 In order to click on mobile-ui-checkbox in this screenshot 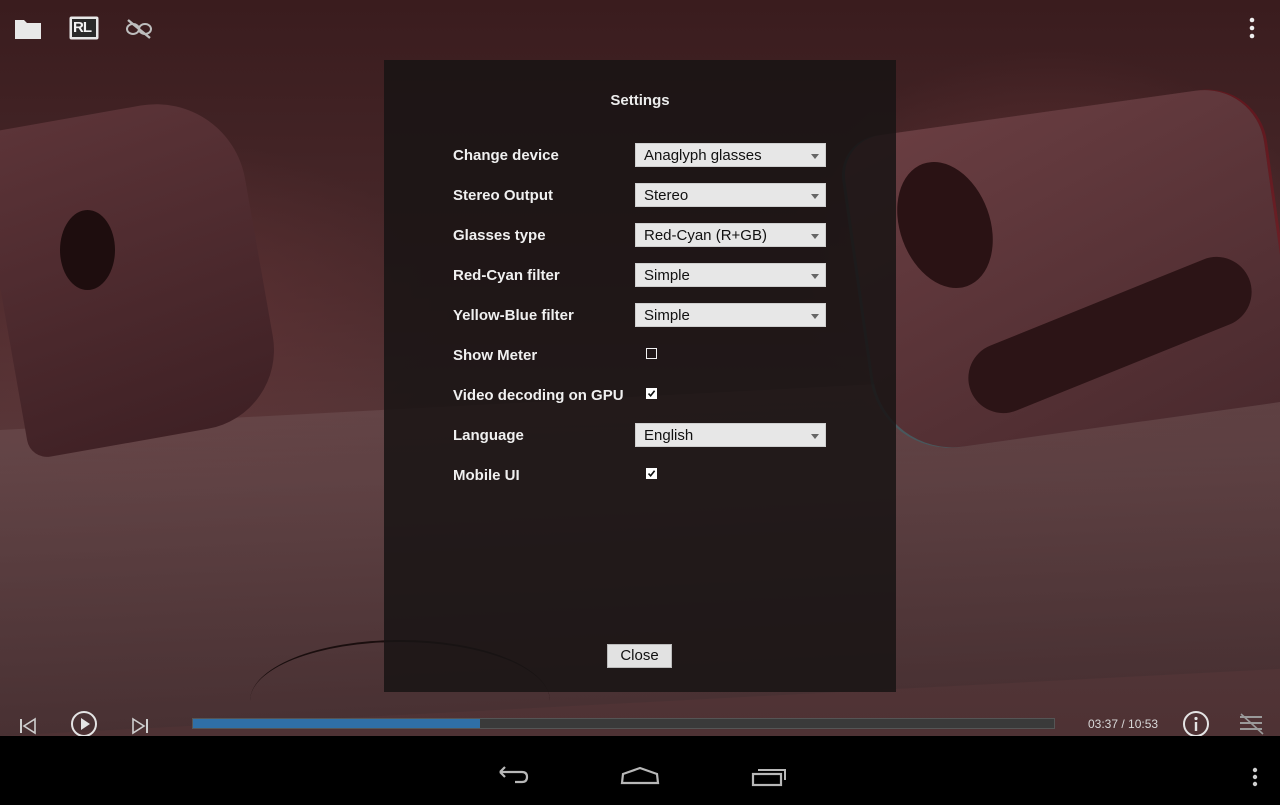, I will do `click(651, 473)`.